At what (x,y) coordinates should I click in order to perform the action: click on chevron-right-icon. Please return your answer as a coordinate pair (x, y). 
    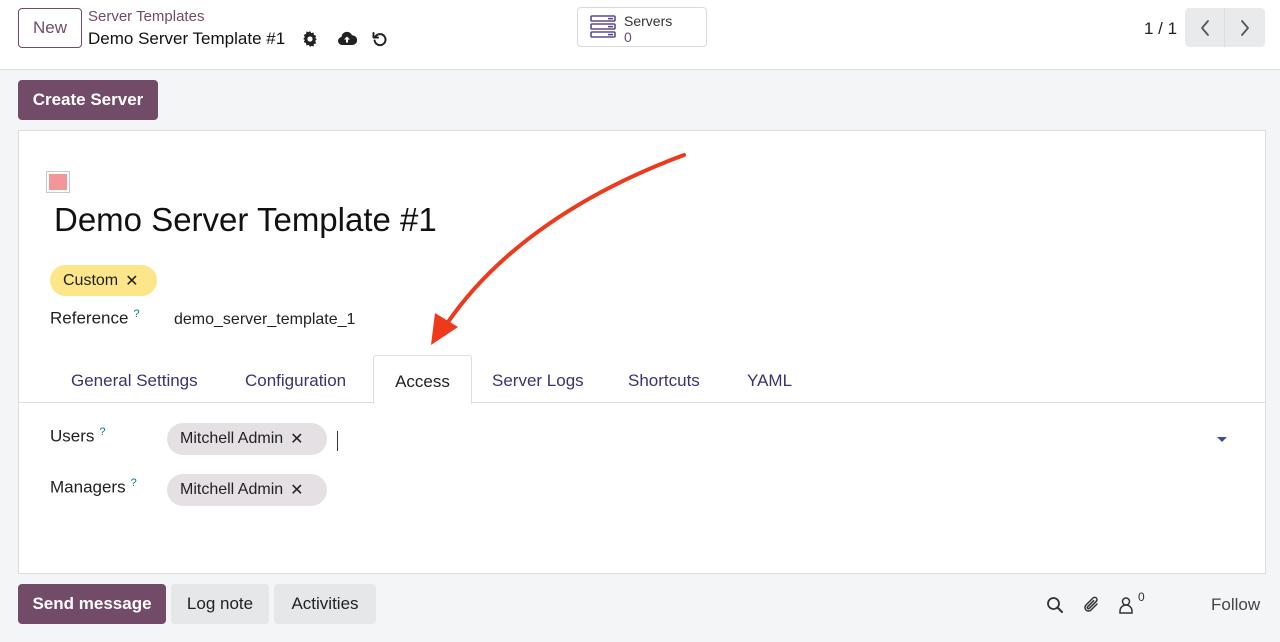
    Looking at the image, I should click on (1245, 27).